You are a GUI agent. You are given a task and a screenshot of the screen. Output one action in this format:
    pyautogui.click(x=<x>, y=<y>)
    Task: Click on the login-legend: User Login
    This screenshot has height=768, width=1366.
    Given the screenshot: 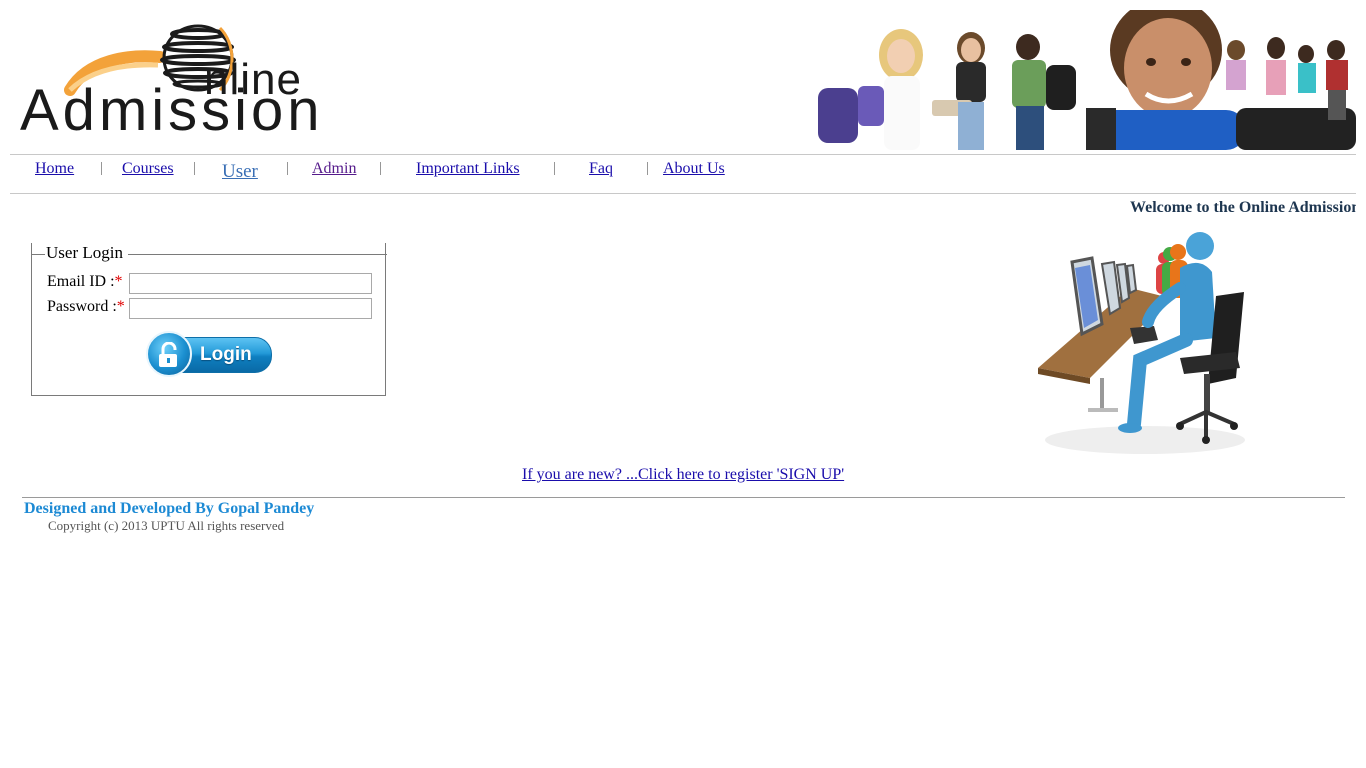 What is the action you would take?
    pyautogui.click(x=84, y=252)
    